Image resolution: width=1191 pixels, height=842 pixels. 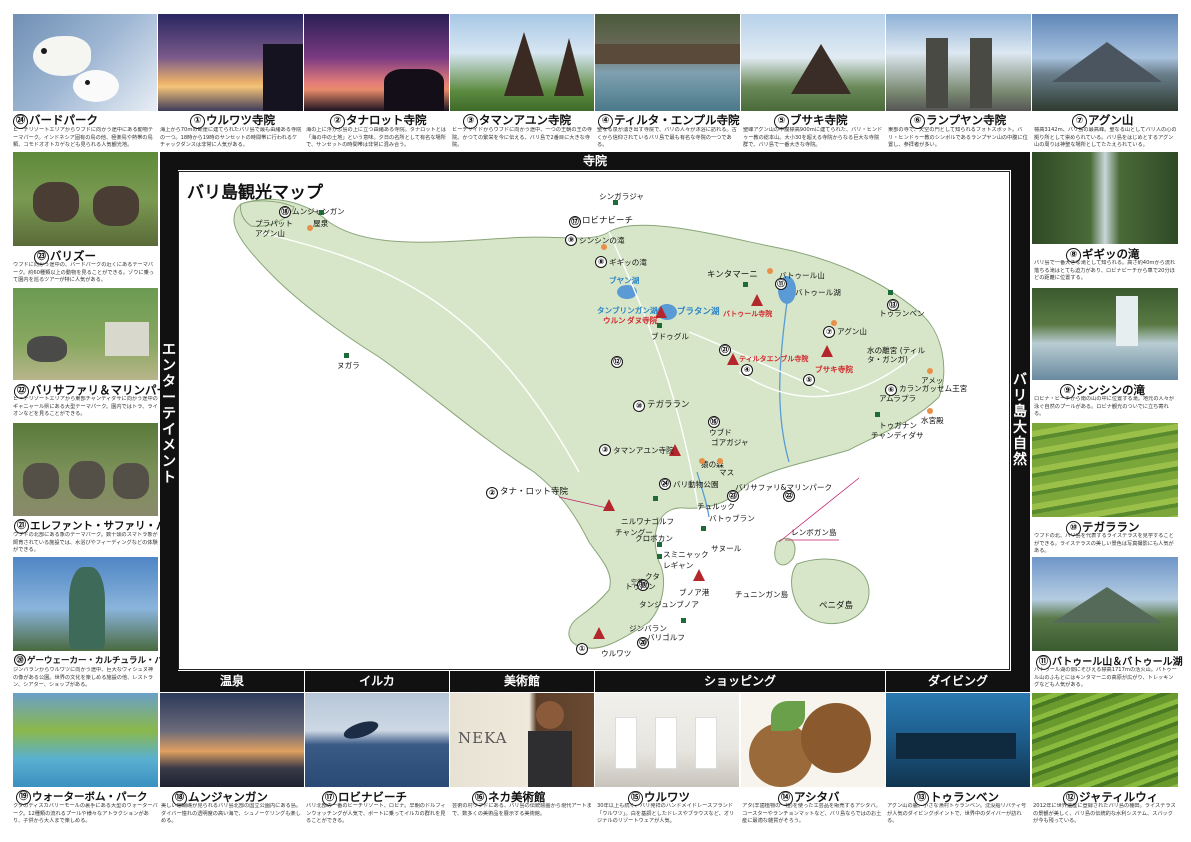 What do you see at coordinates (813, 740) in the screenshot?
I see `photo-ashitaba` at bounding box center [813, 740].